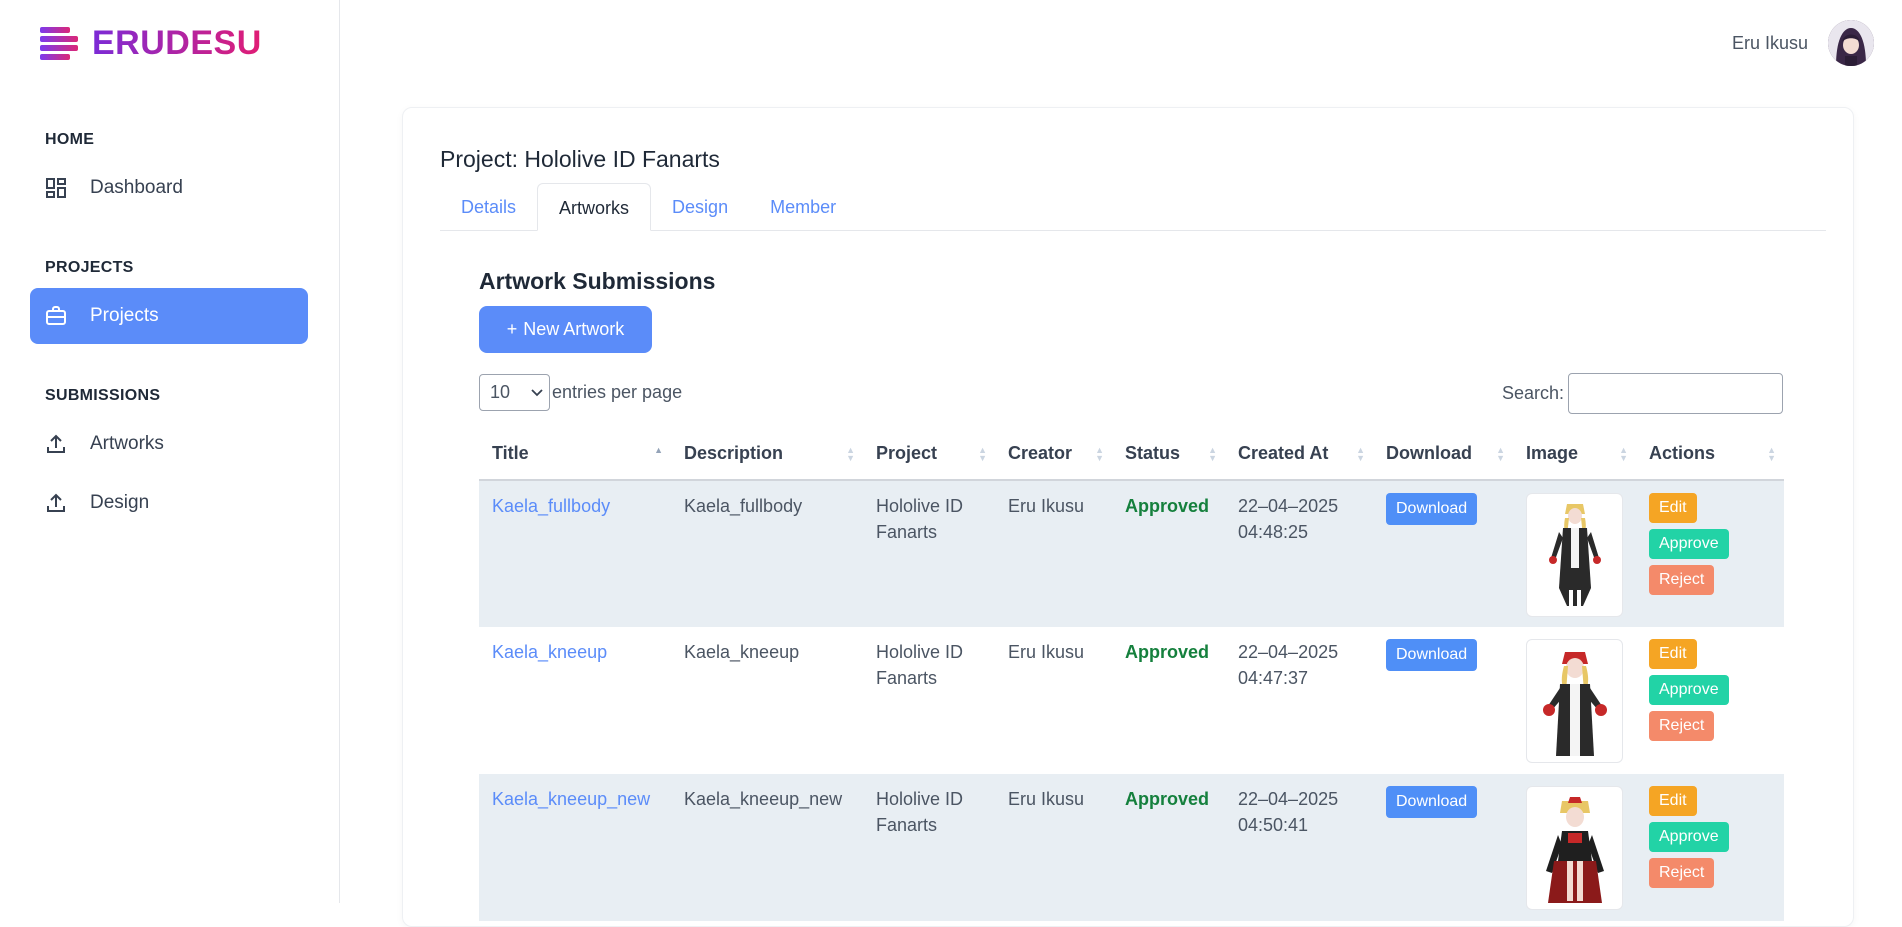 This screenshot has height=927, width=1902. I want to click on sidebar-item-label: Dashboard, so click(136, 187).